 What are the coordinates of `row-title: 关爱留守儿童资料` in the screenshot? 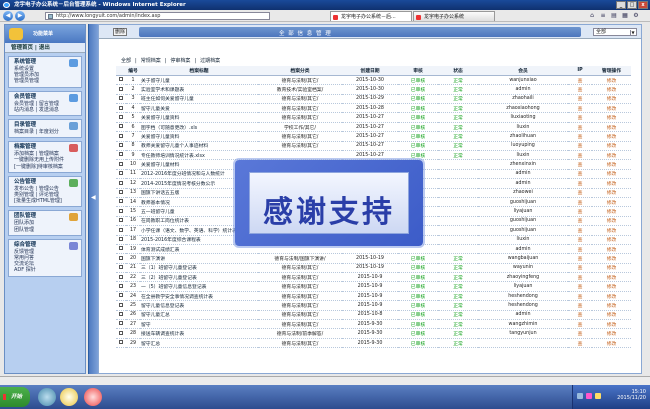 It's located at (199, 117).